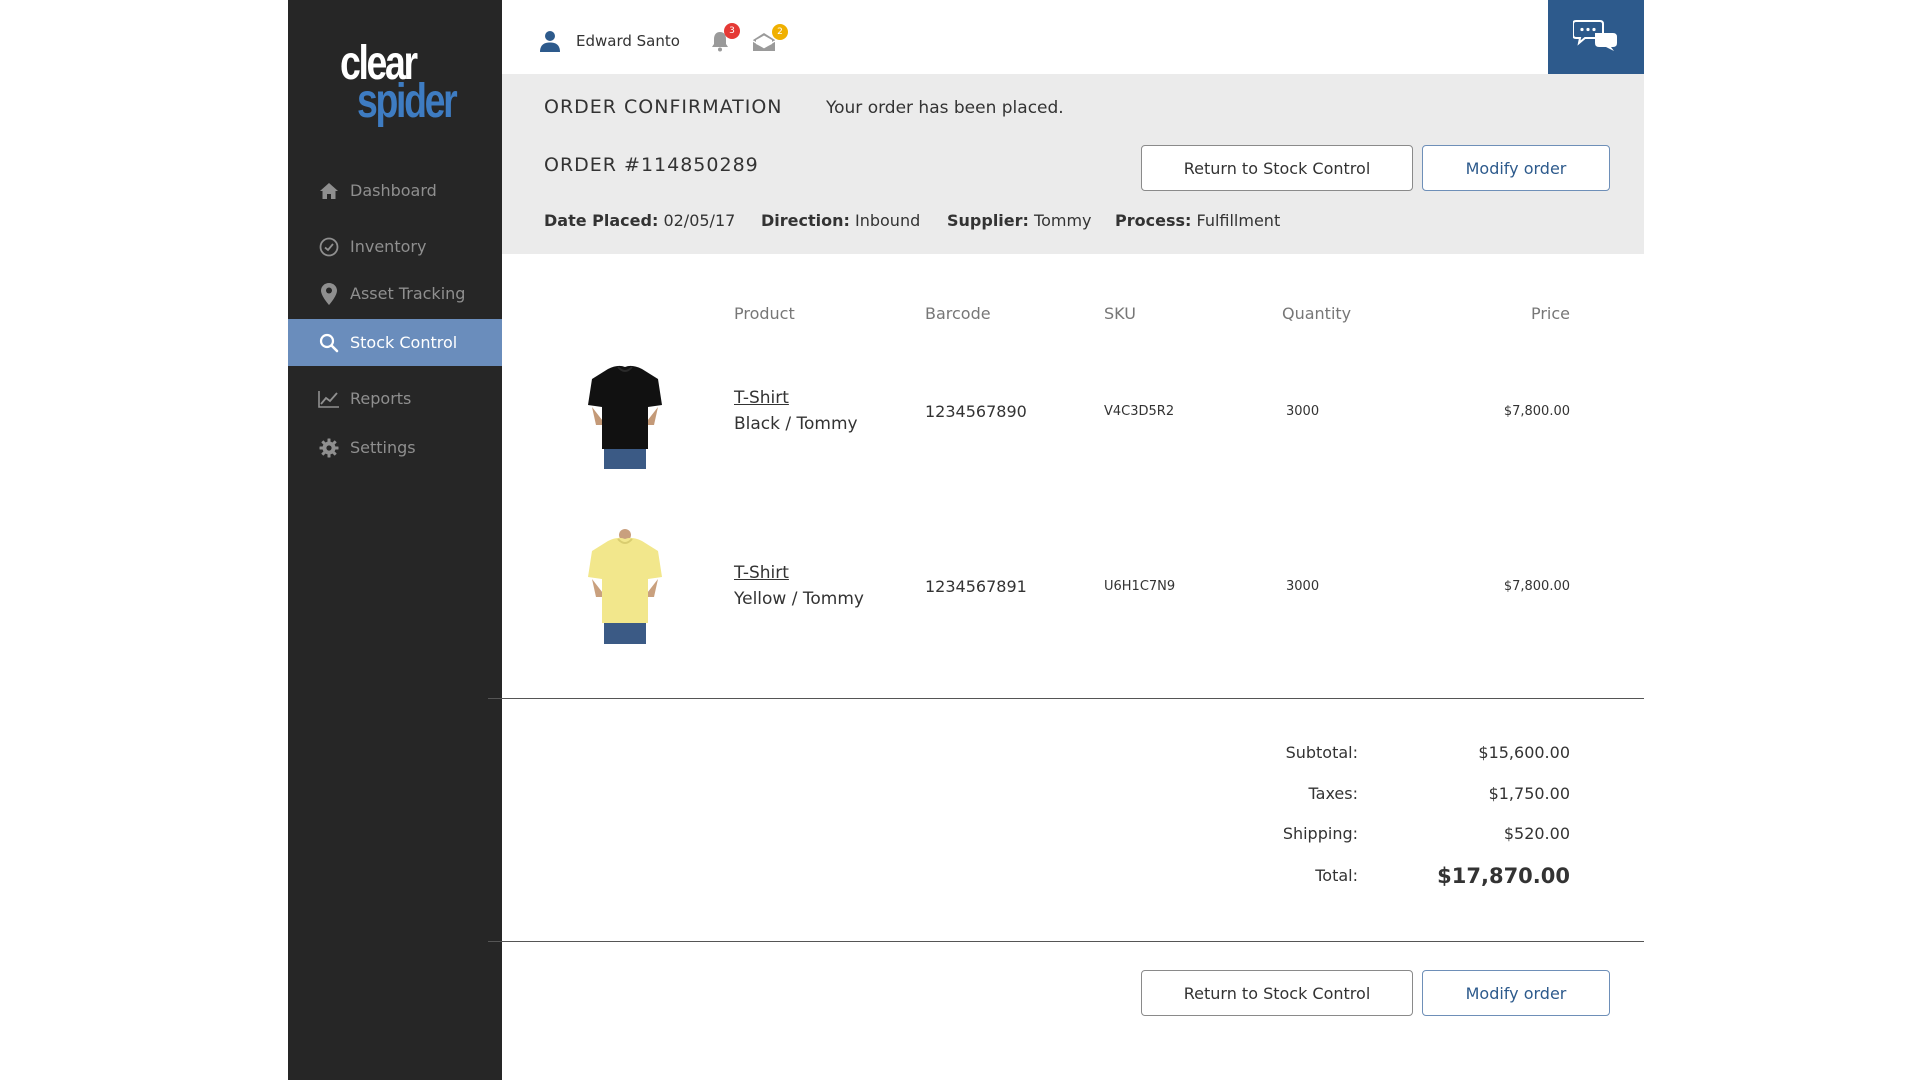  I want to click on product-variant: Yellow / Tommy, so click(799, 599).